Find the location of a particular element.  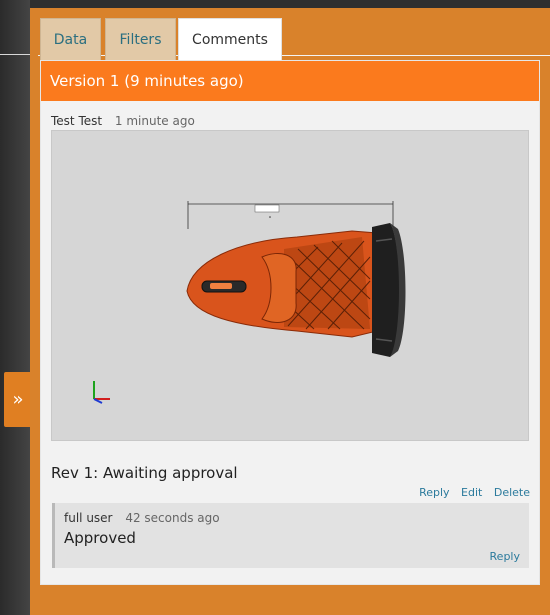

version-header: Version 1 (9 minutes ago) is located at coordinates (290, 81).